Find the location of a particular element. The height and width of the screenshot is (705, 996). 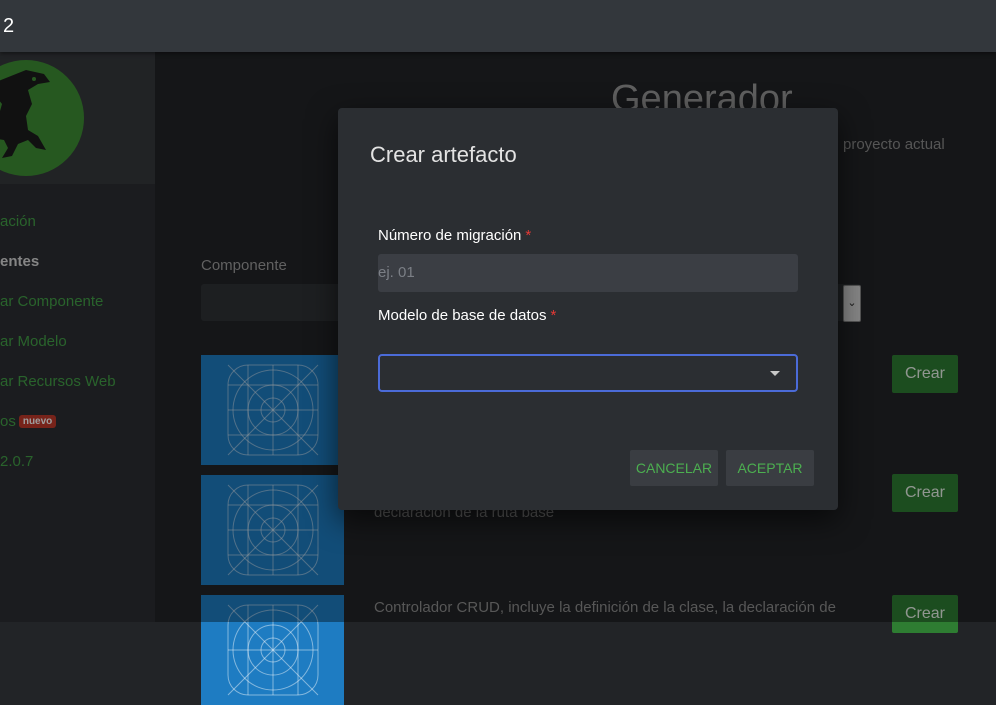

dropdown-caret-icon is located at coordinates (775, 373).